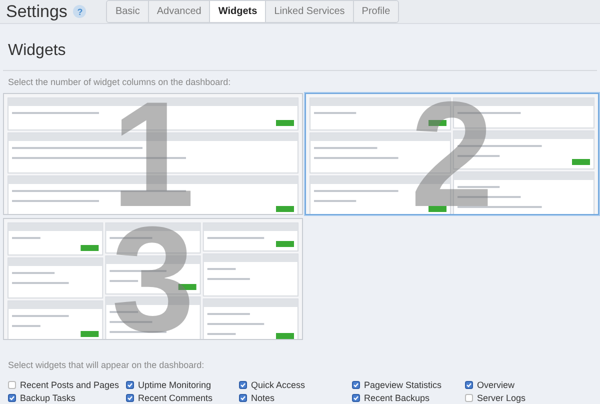  What do you see at coordinates (175, 397) in the screenshot?
I see `widget-label: Recent Comments` at bounding box center [175, 397].